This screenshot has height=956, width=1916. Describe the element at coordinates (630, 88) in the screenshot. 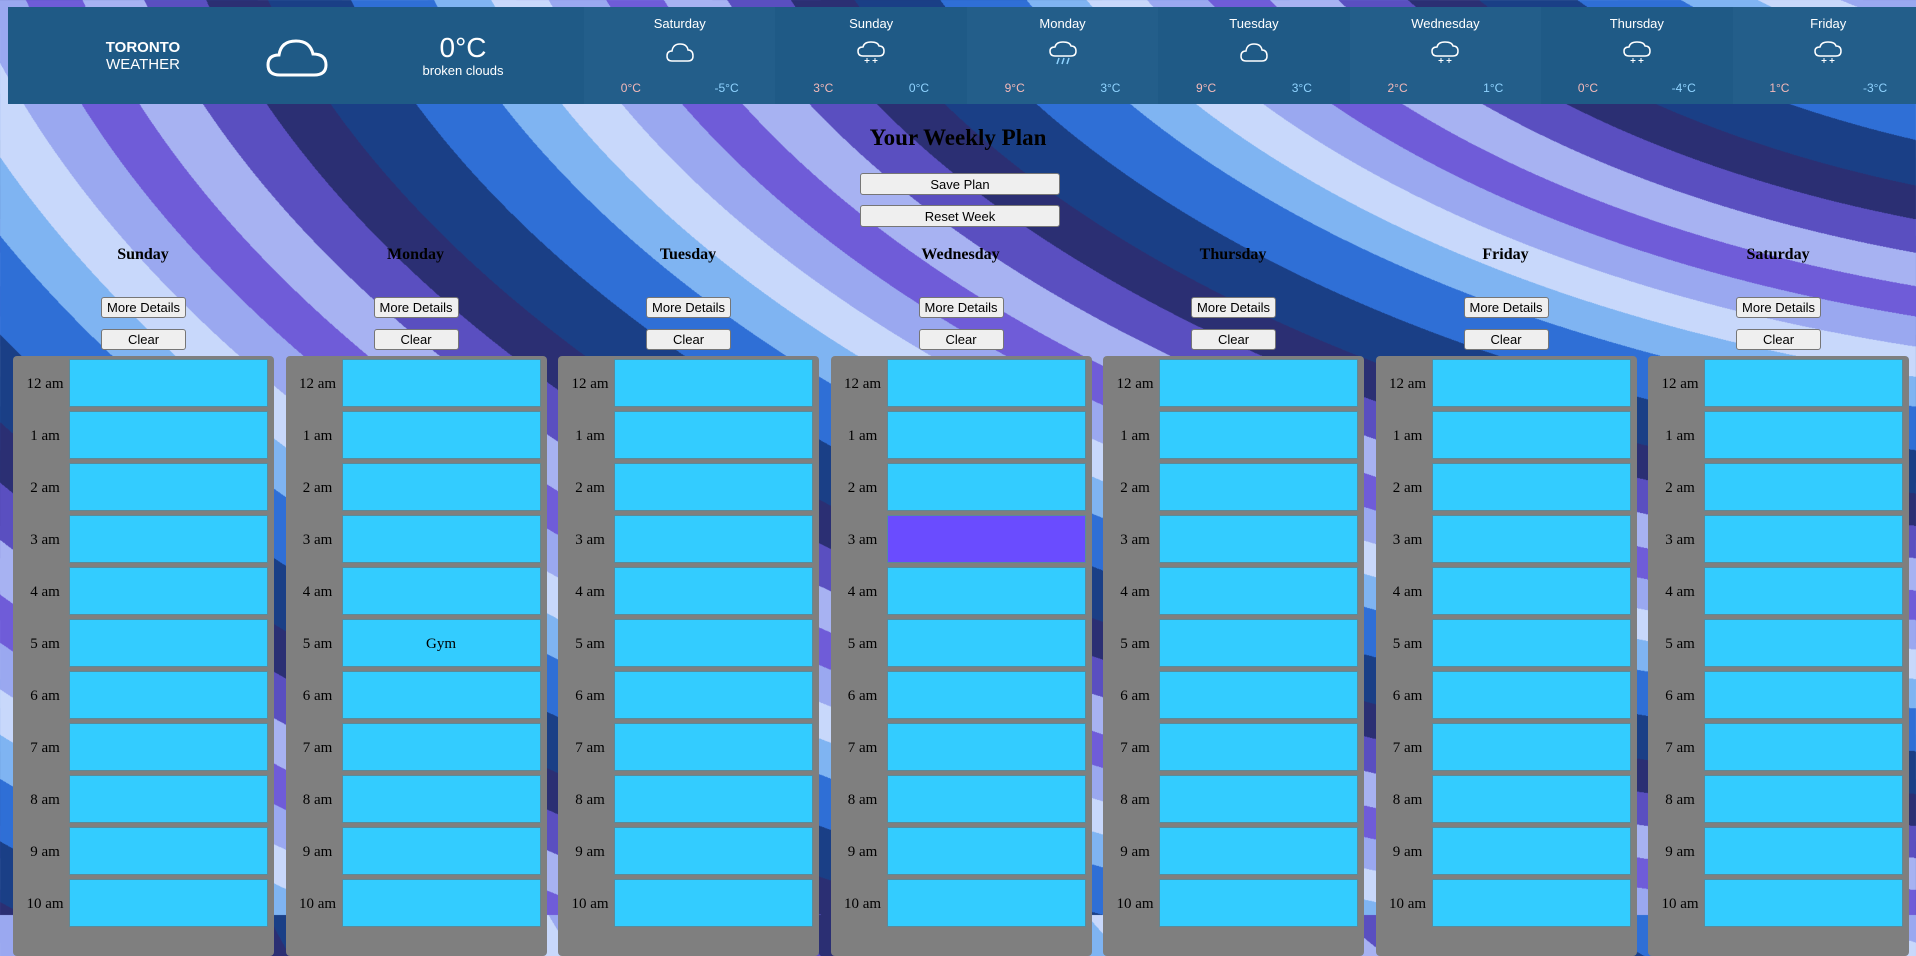

I see `forecast-high: 0°C` at that location.